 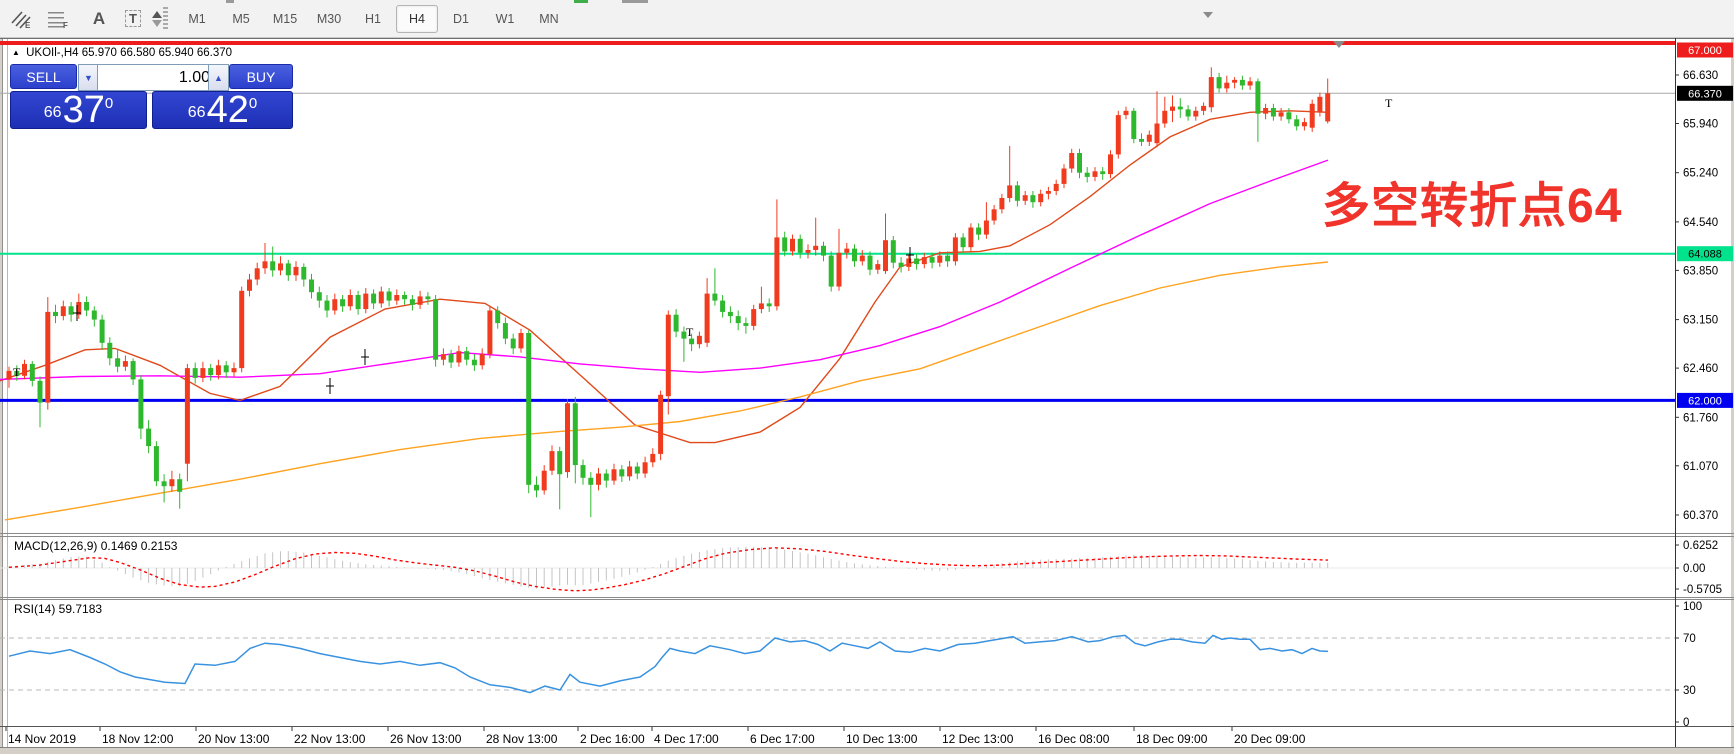 What do you see at coordinates (261, 76) in the screenshot?
I see `buy-button: BUY` at bounding box center [261, 76].